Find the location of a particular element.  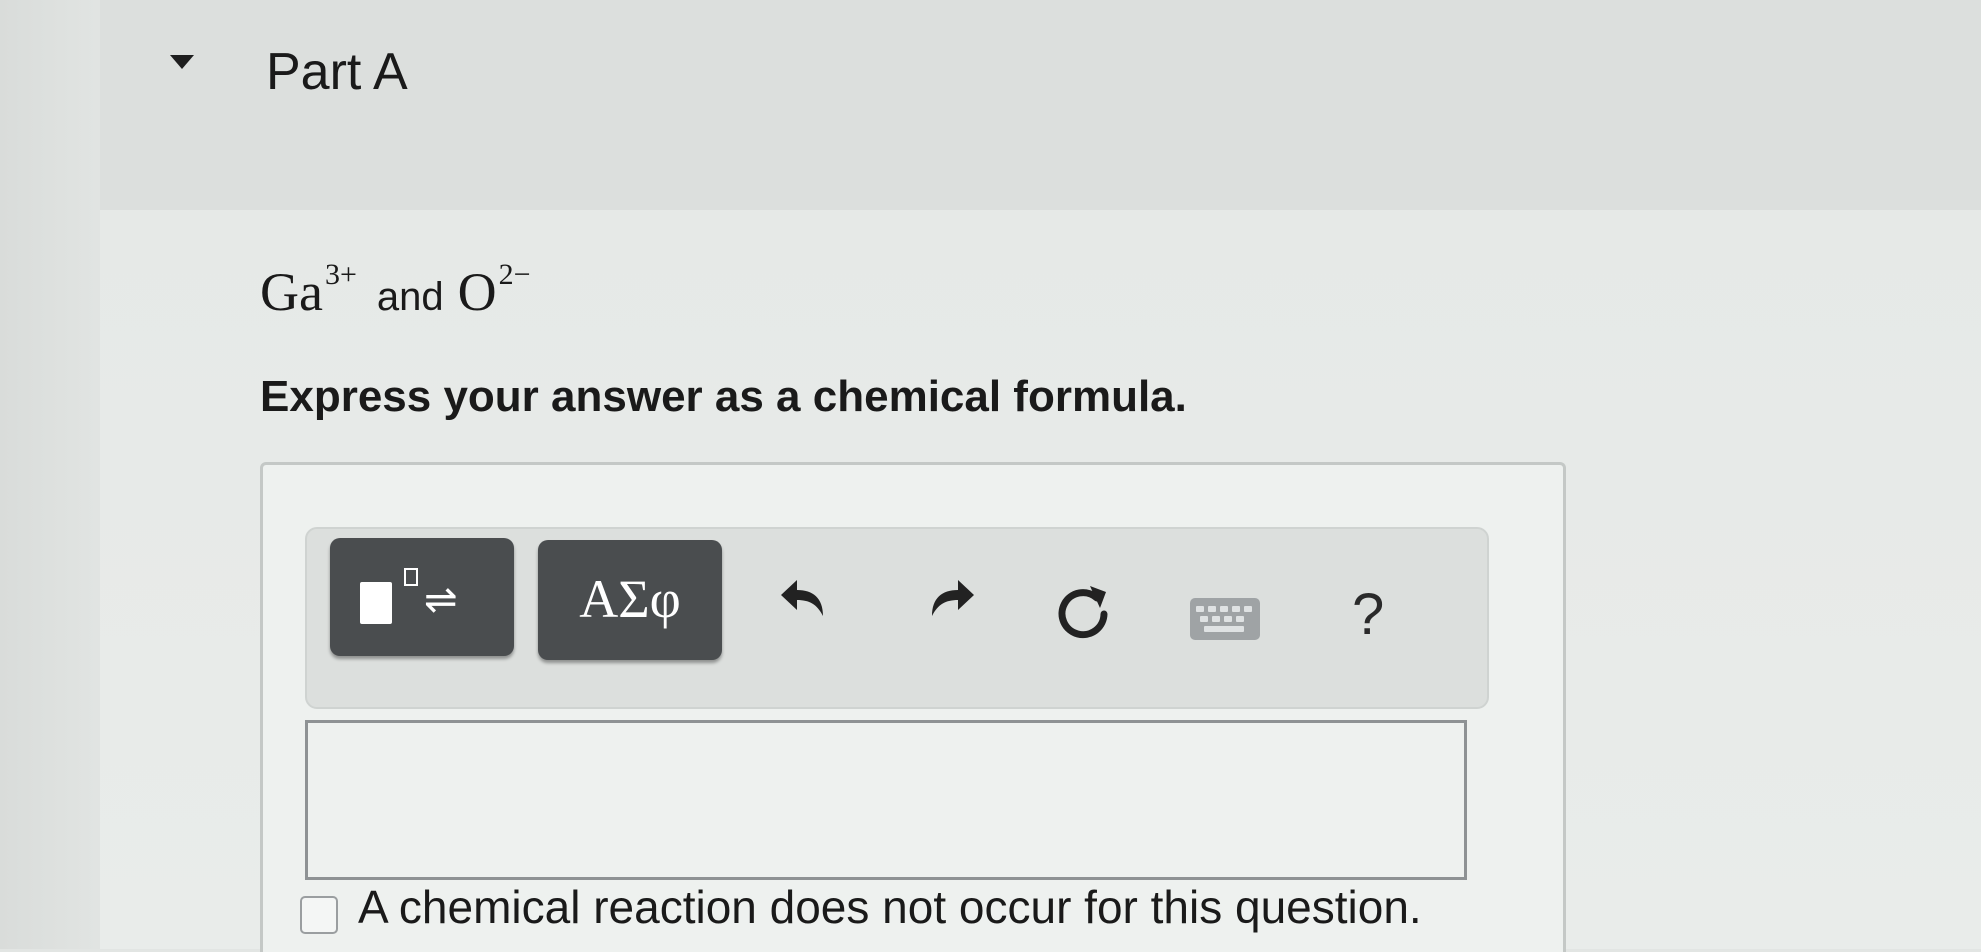

question-conjunction: and is located at coordinates (410, 297).